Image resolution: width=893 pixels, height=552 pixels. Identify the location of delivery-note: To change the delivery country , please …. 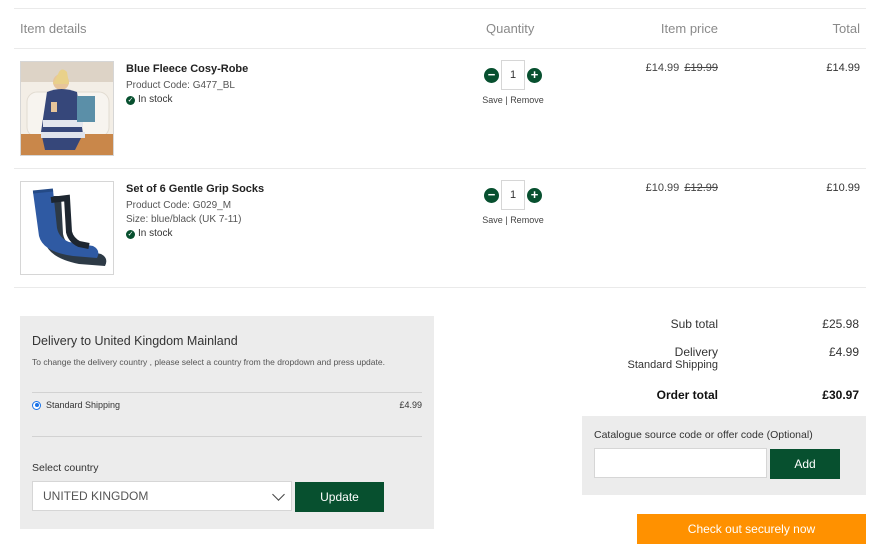
(208, 362).